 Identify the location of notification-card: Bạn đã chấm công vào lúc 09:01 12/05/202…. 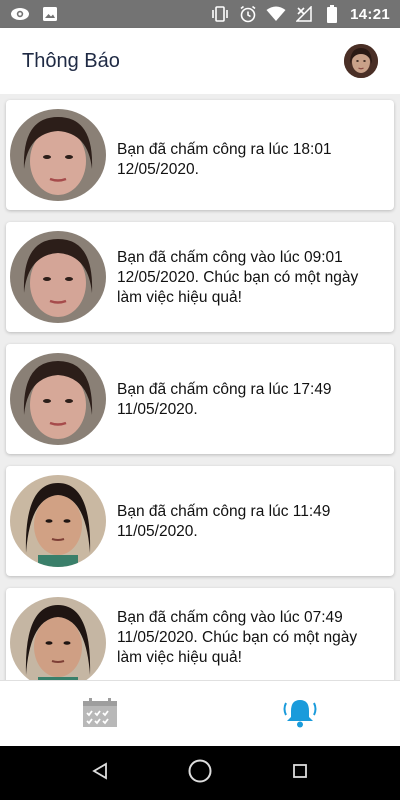
(200, 277).